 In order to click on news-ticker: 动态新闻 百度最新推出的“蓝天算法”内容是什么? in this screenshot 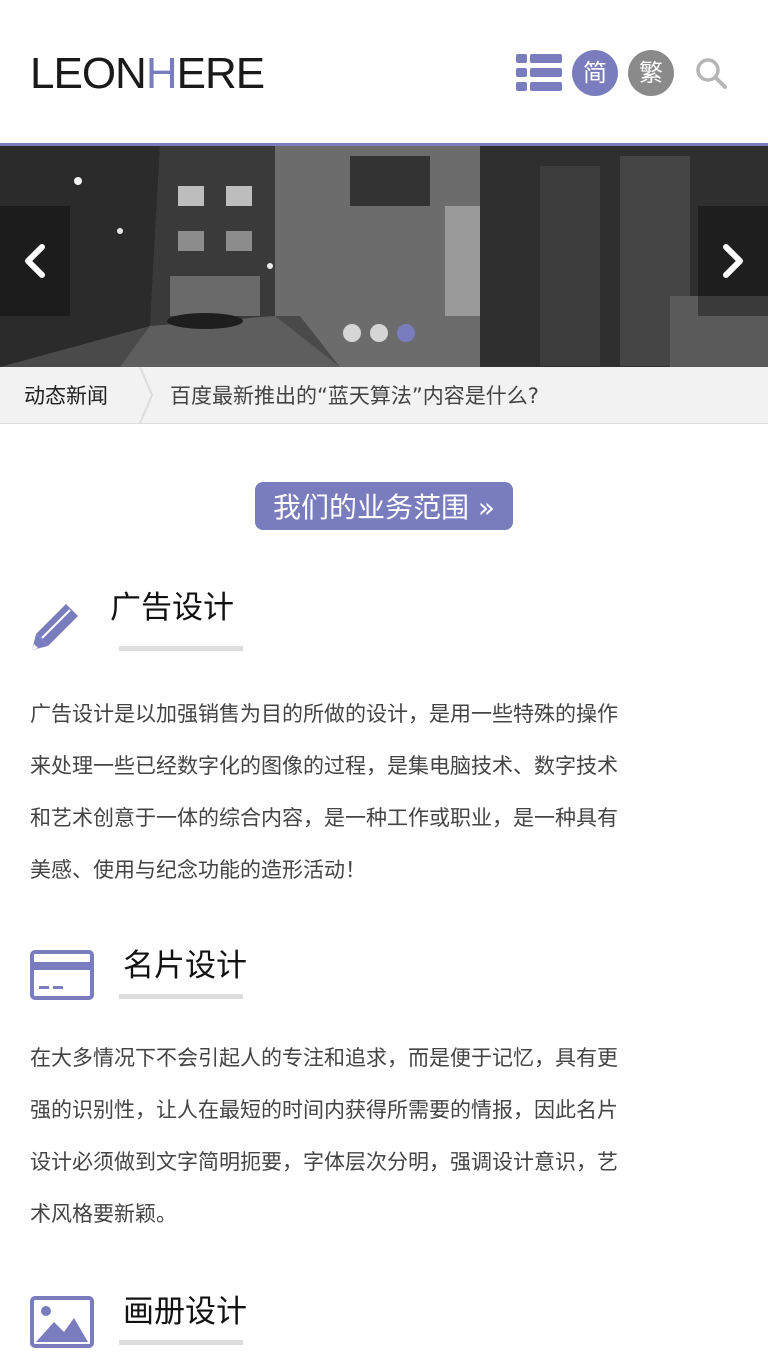, I will do `click(384, 395)`.